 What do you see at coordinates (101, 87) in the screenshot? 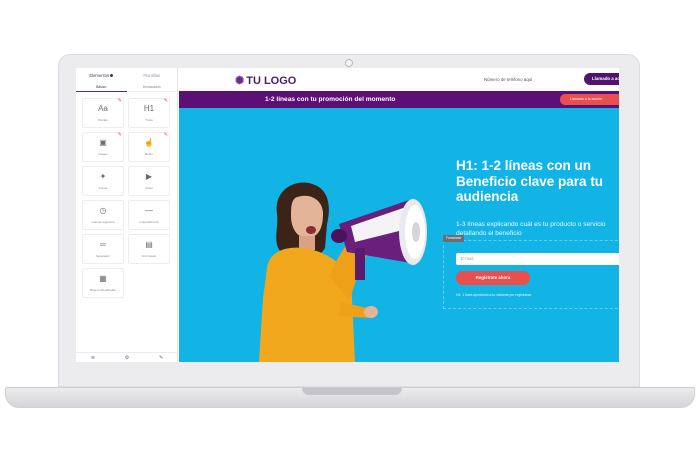
I see `subtab-basico: Básico` at bounding box center [101, 87].